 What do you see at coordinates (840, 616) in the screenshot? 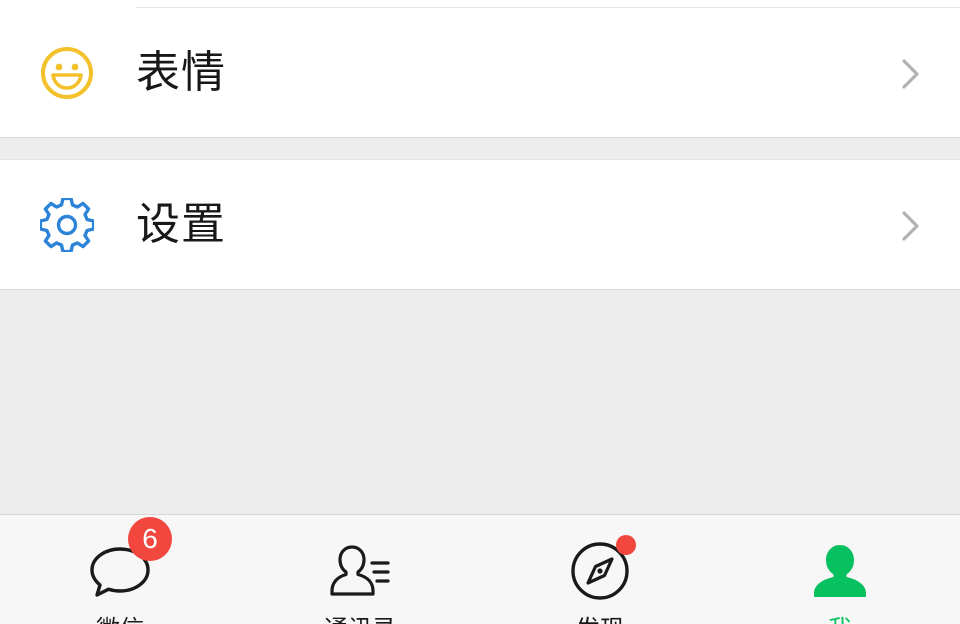
I see `tab-label: 我` at bounding box center [840, 616].